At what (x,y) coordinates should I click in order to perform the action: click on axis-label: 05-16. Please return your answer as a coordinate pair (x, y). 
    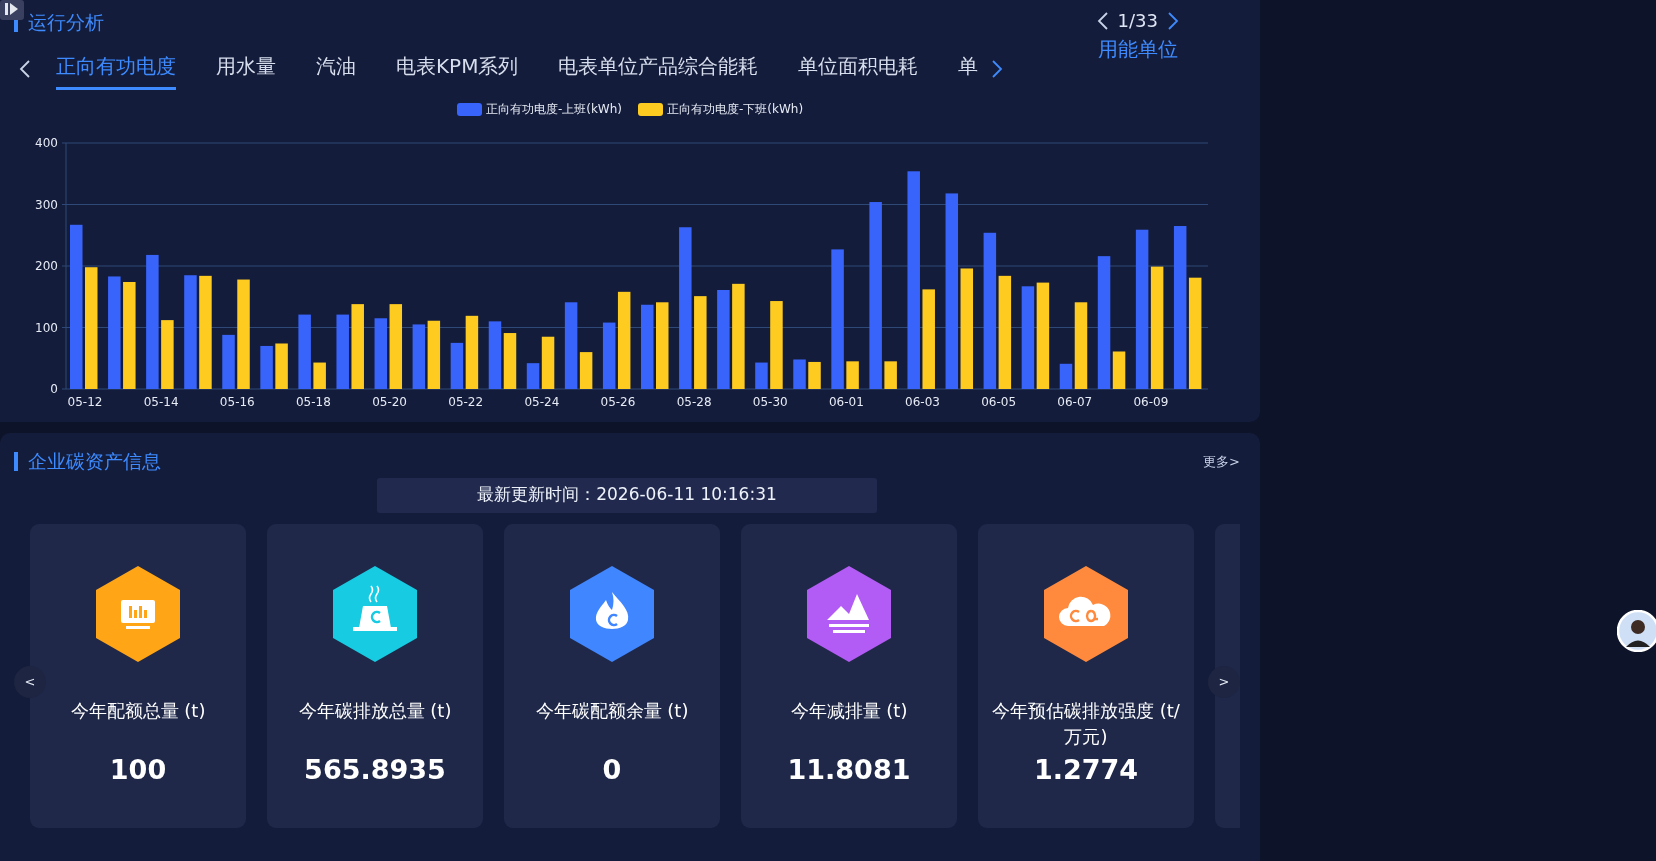
    Looking at the image, I should click on (237, 402).